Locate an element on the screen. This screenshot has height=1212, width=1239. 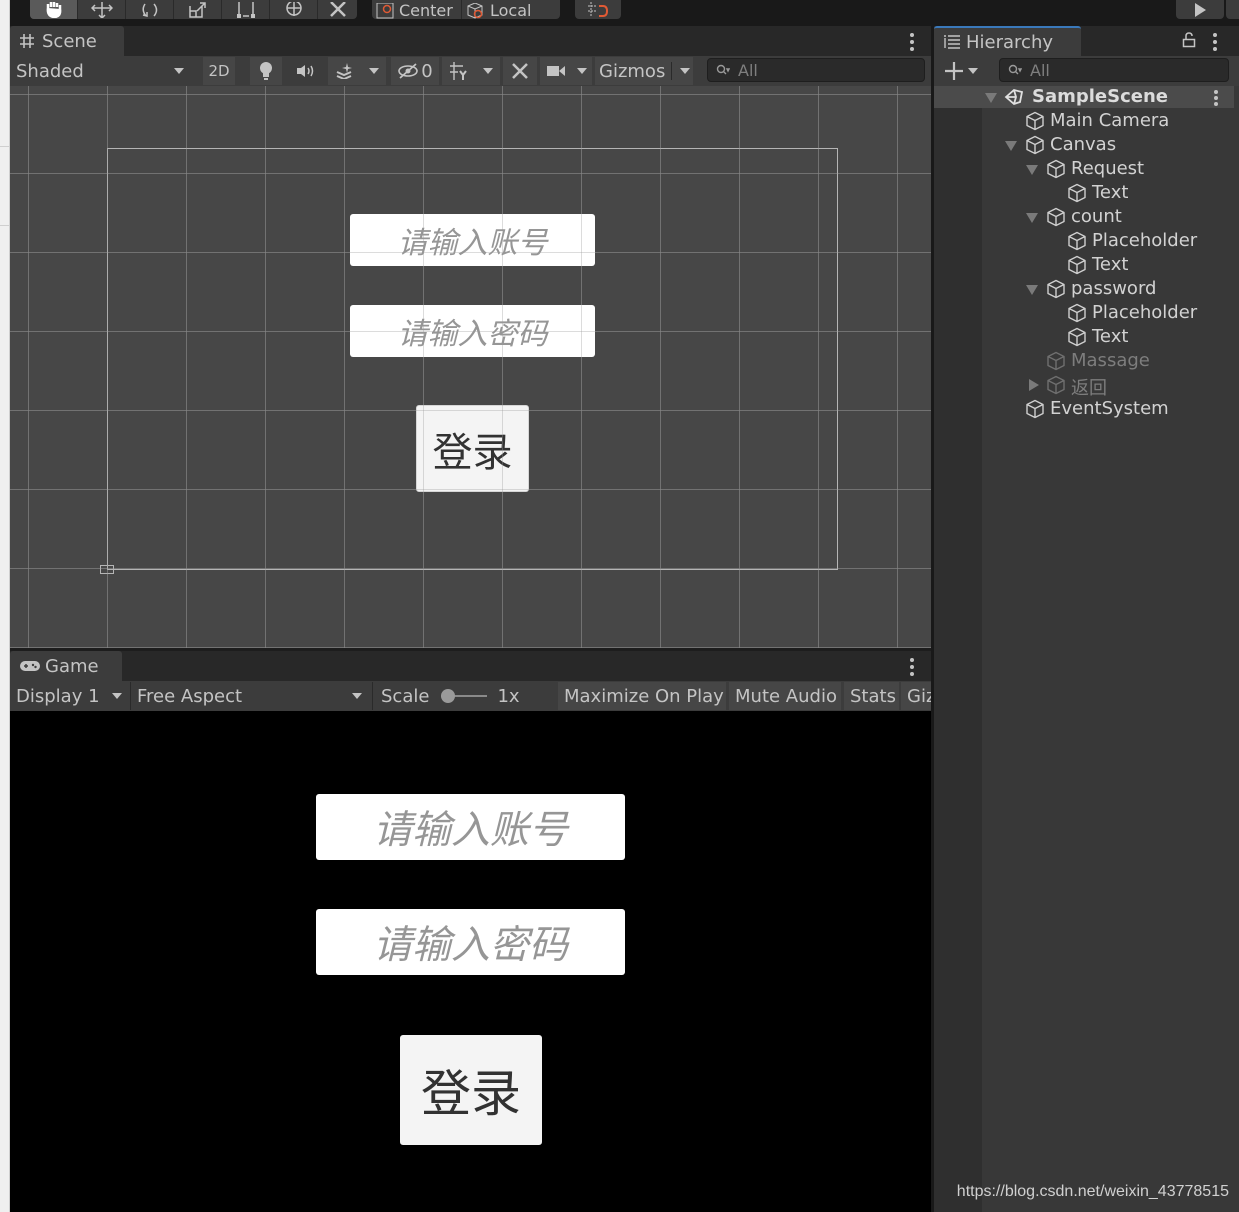
account-placeholder: 请输入账号 is located at coordinates (470, 830).